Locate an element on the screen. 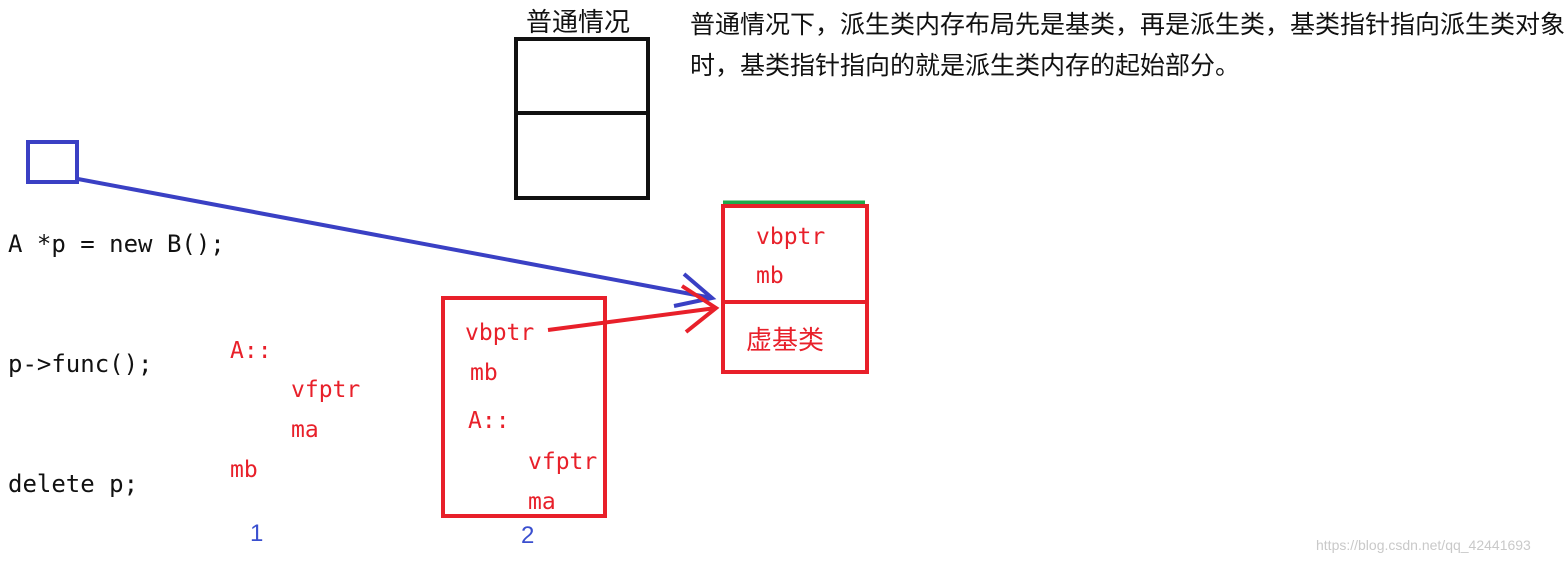  normal-case-top-box is located at coordinates (582, 76).